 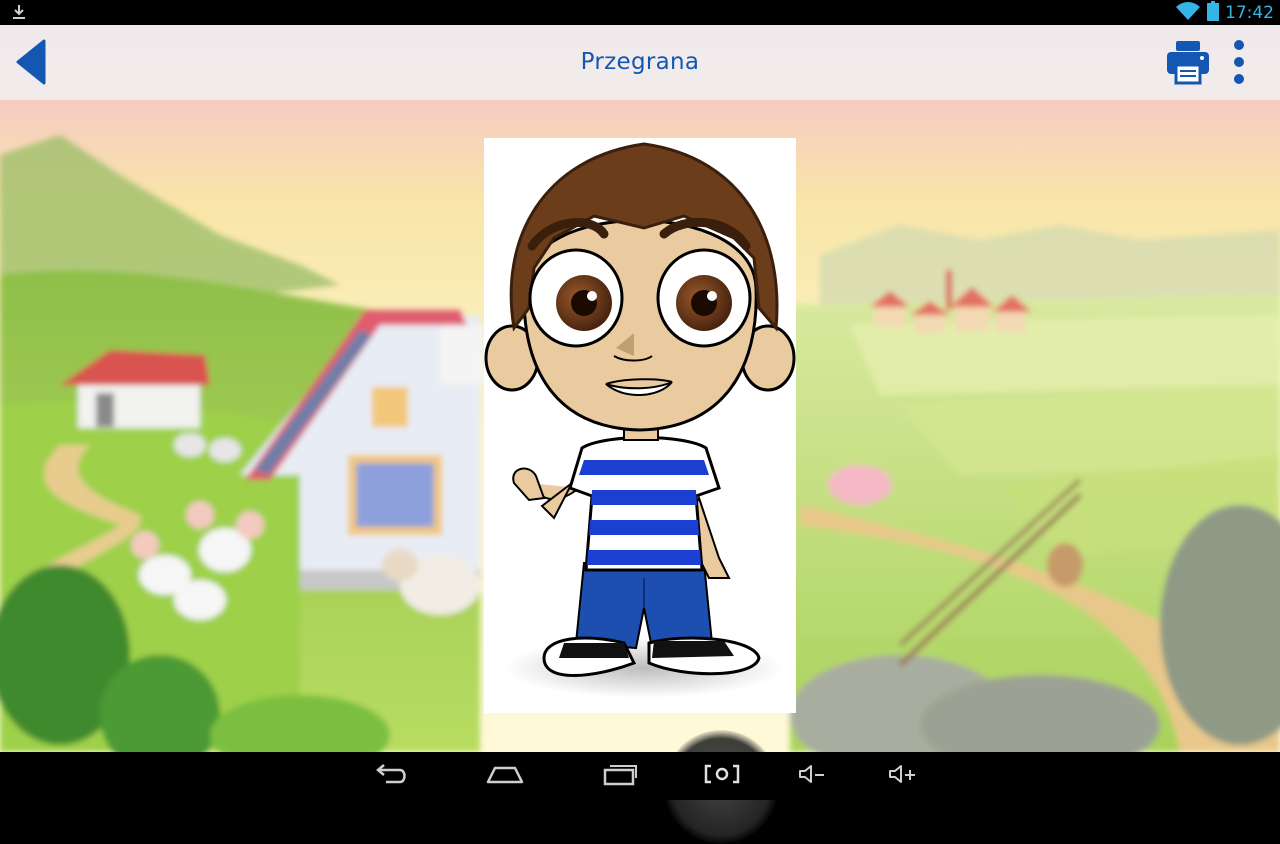 What do you see at coordinates (1188, 13) in the screenshot?
I see `wifi-icon` at bounding box center [1188, 13].